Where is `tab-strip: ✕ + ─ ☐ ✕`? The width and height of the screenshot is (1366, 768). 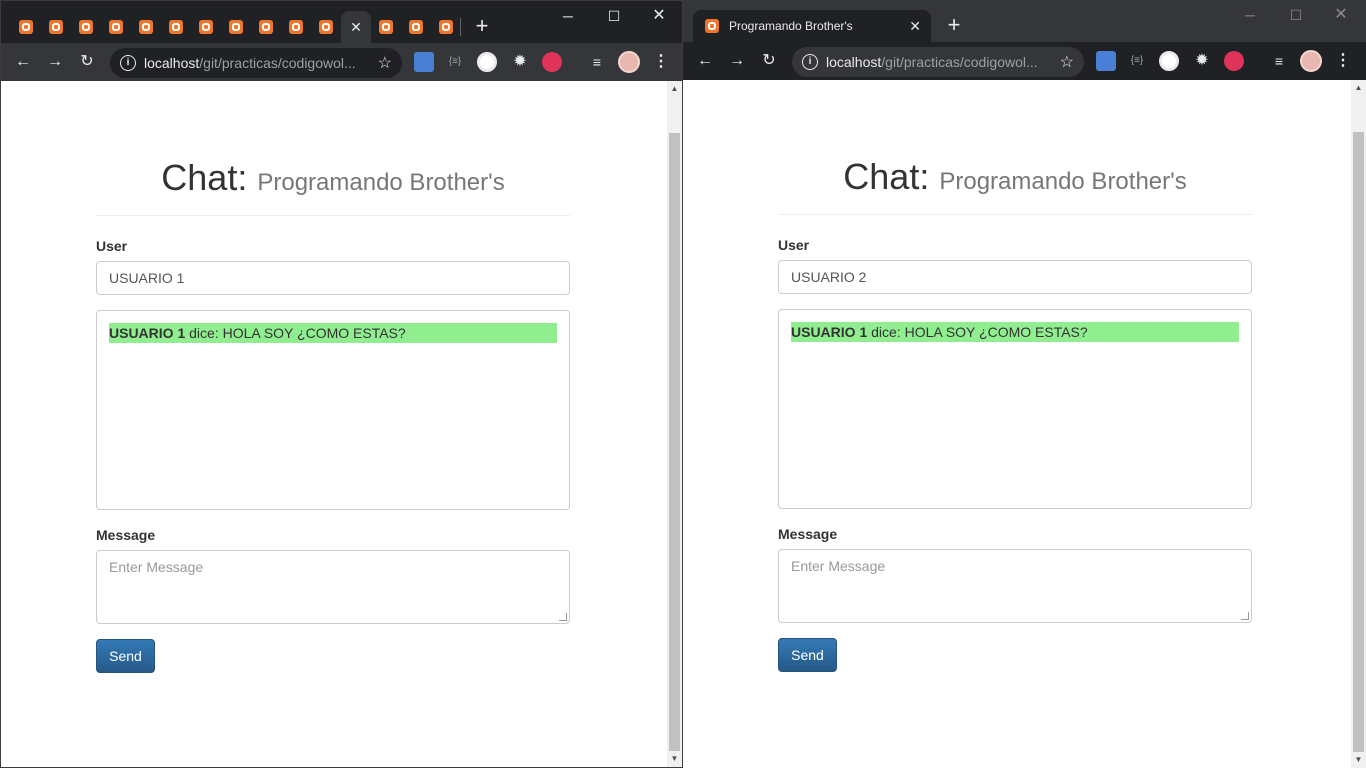
tab-strip: ✕ + ─ ☐ ✕ is located at coordinates (341, 22).